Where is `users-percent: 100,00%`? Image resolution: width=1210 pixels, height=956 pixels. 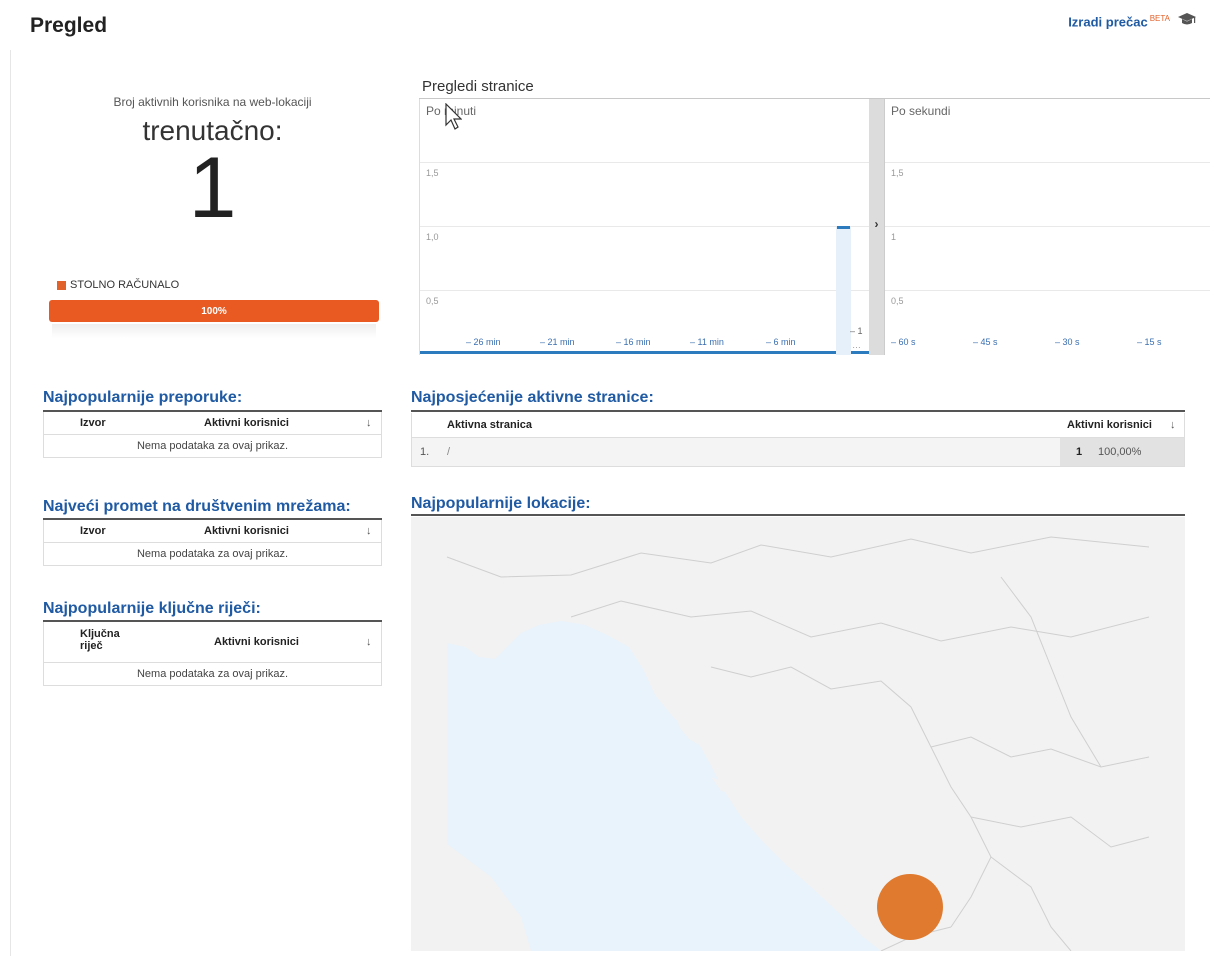 users-percent: 100,00% is located at coordinates (1120, 452).